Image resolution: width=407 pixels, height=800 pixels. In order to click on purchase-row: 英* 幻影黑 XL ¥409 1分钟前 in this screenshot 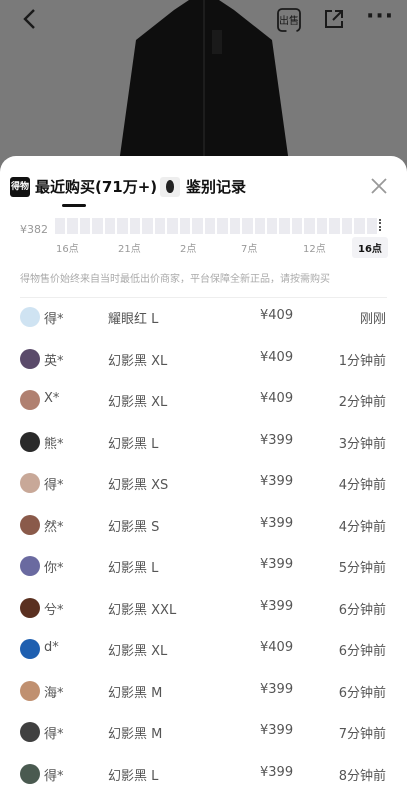, I will do `click(203, 359)`.